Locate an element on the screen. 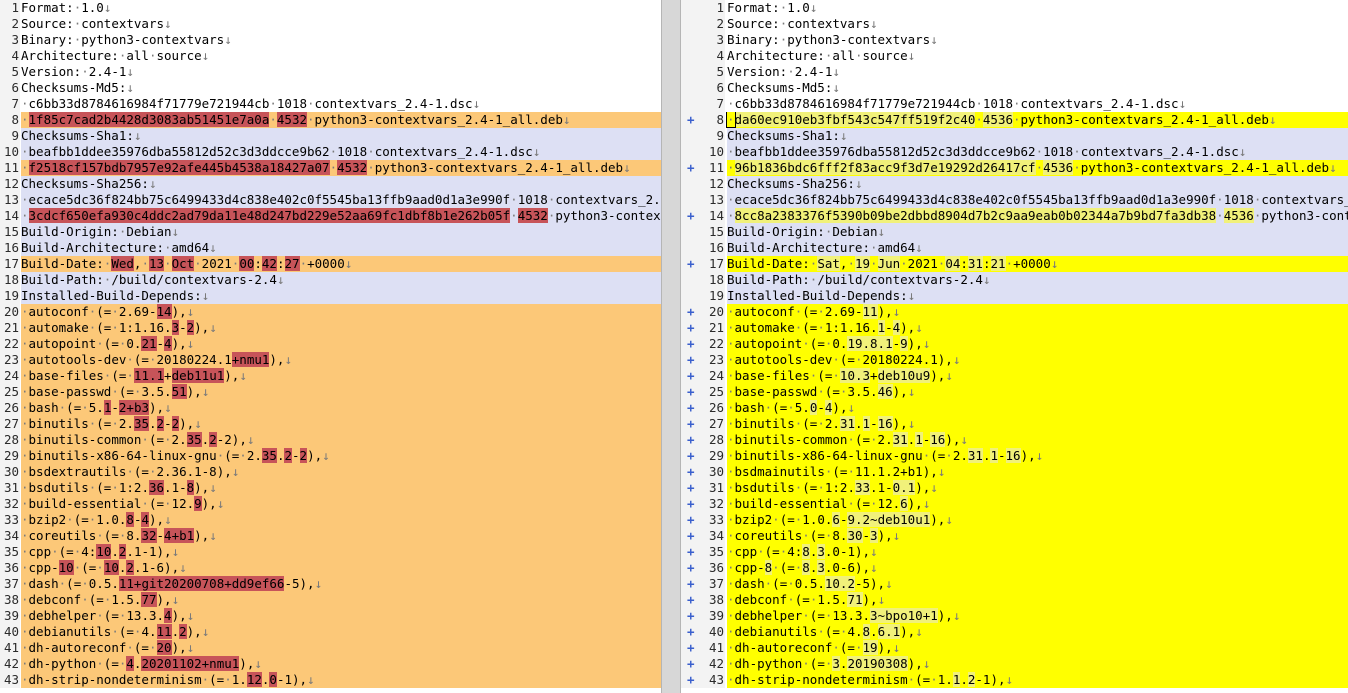 The height and width of the screenshot is (693, 1348). left-line-21: 21 ·automake·(=·1:1.16.3-2),↓ is located at coordinates (330, 328).